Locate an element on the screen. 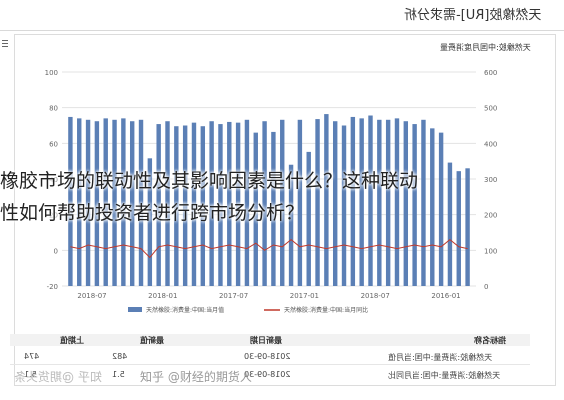 The width and height of the screenshot is (564, 400). question-line-2: 性如何帮助投资者进行跨市场分析？ is located at coordinates (152, 213).